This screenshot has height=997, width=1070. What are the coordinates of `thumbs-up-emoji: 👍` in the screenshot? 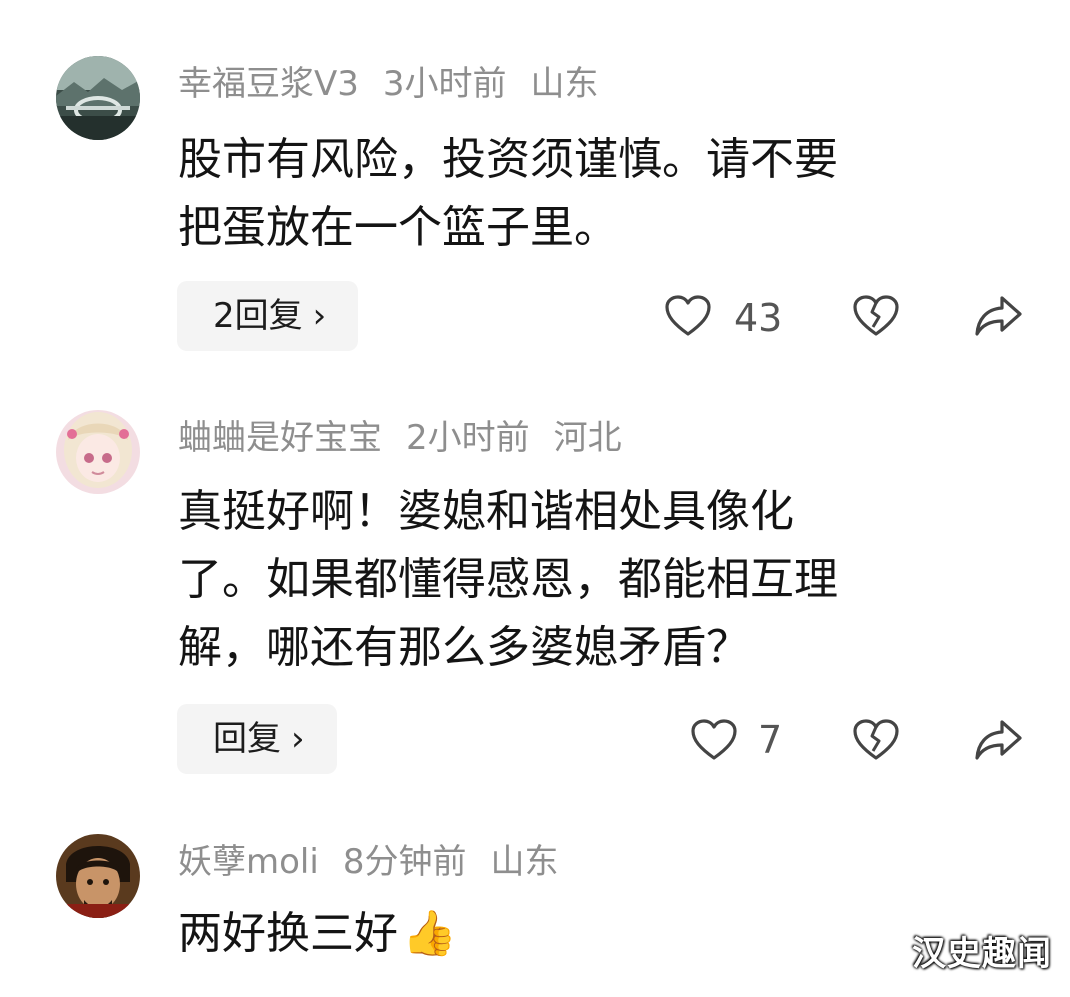 It's located at (429, 933).